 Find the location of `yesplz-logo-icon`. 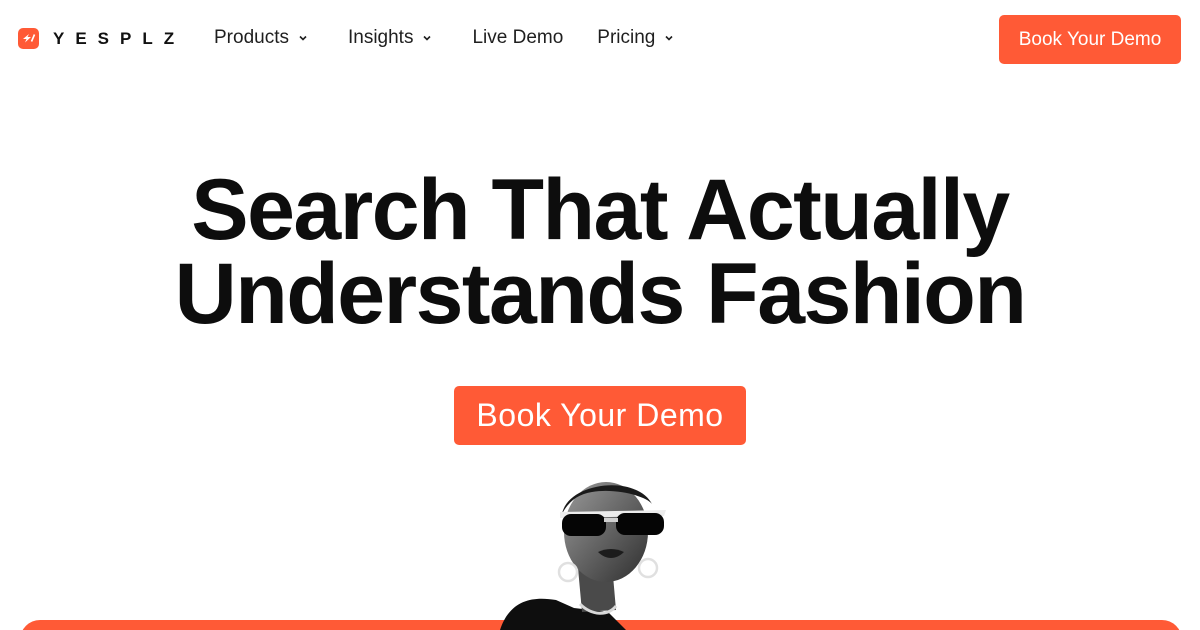

yesplz-logo-icon is located at coordinates (28, 38).